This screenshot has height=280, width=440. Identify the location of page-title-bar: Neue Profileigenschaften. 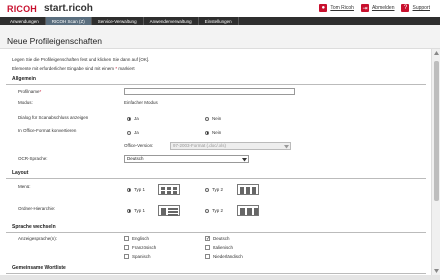
(220, 37).